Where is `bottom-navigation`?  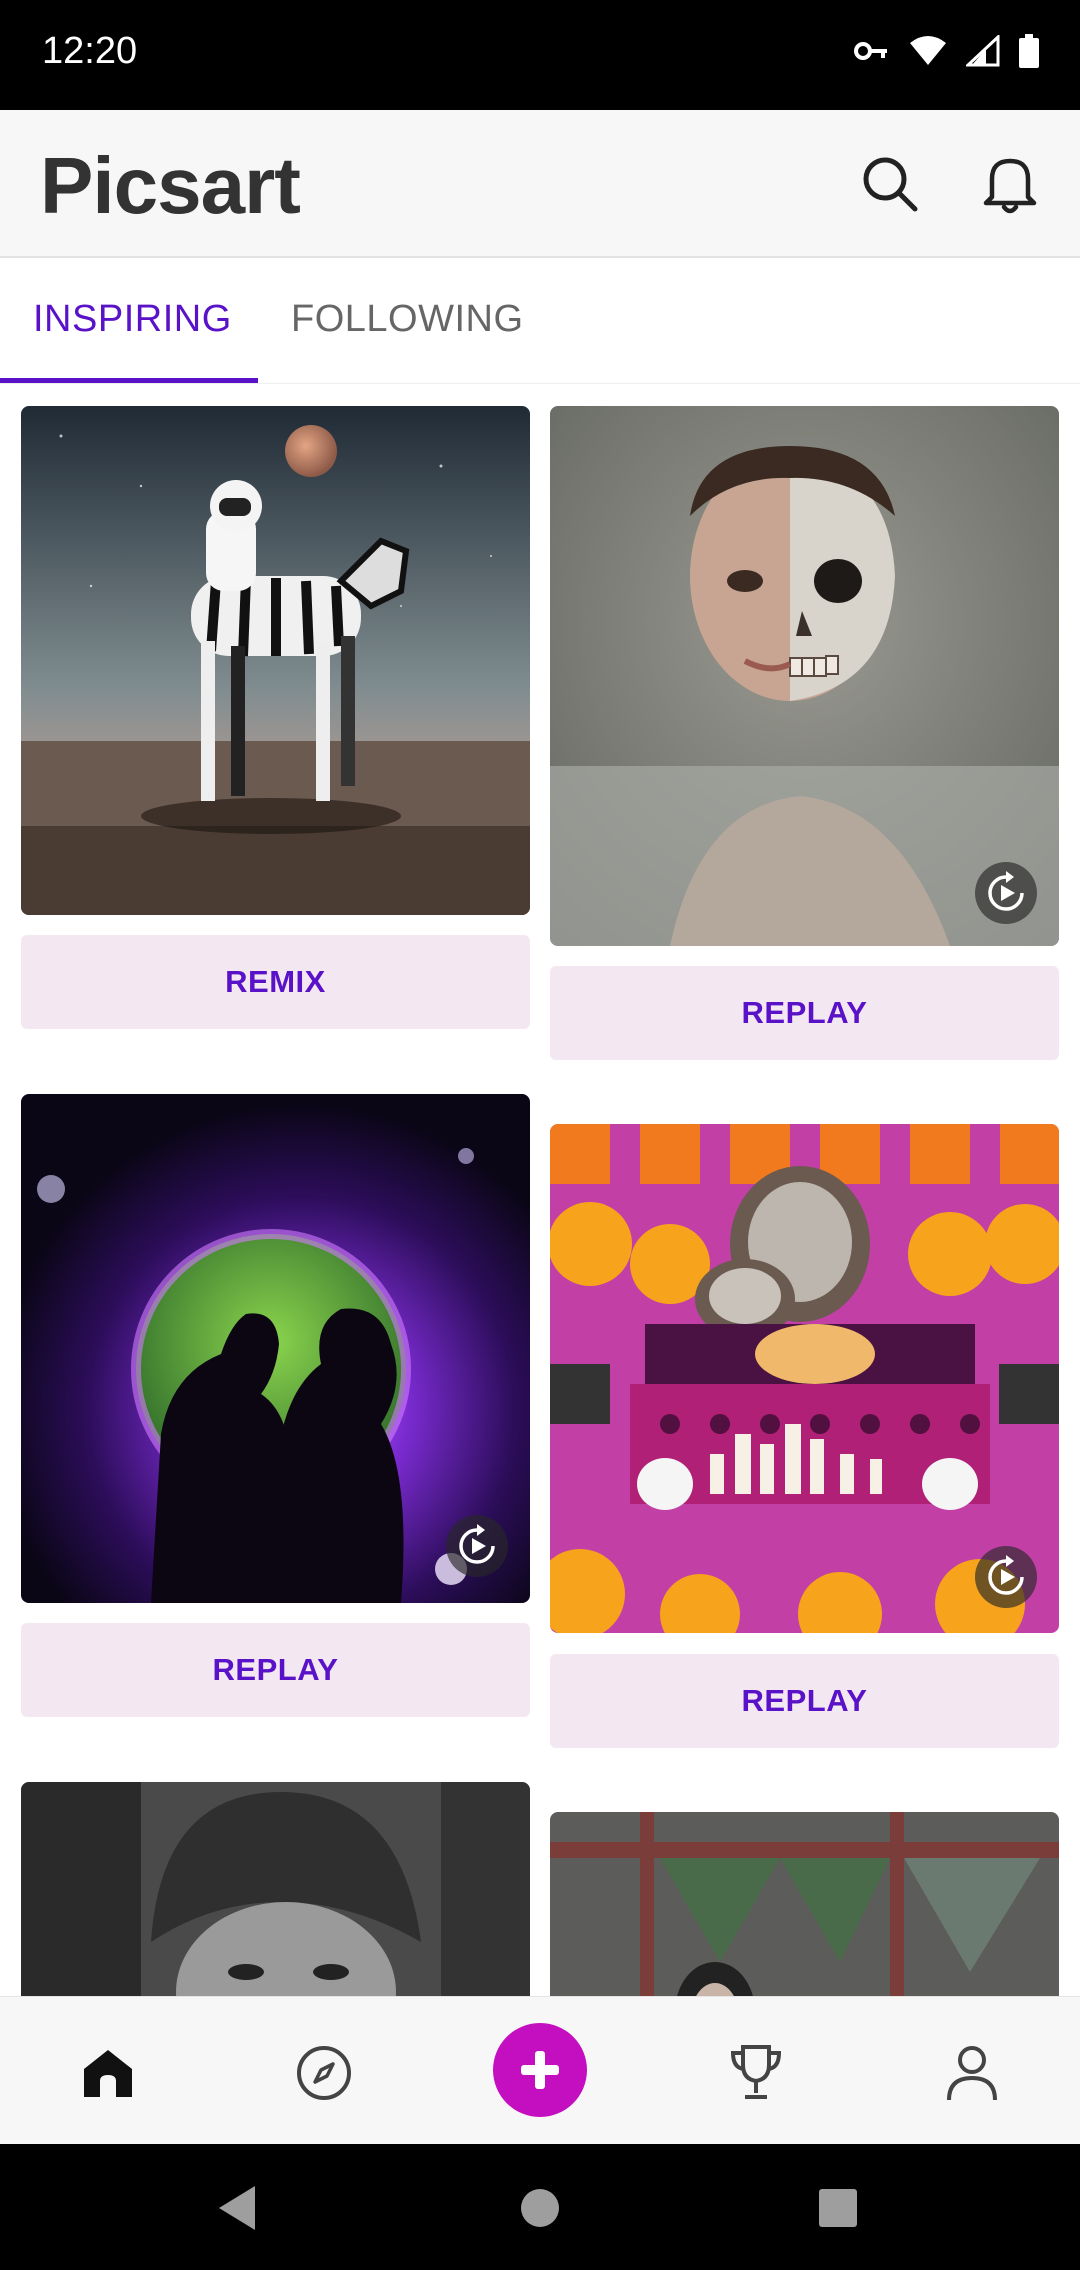
bottom-navigation is located at coordinates (540, 2070).